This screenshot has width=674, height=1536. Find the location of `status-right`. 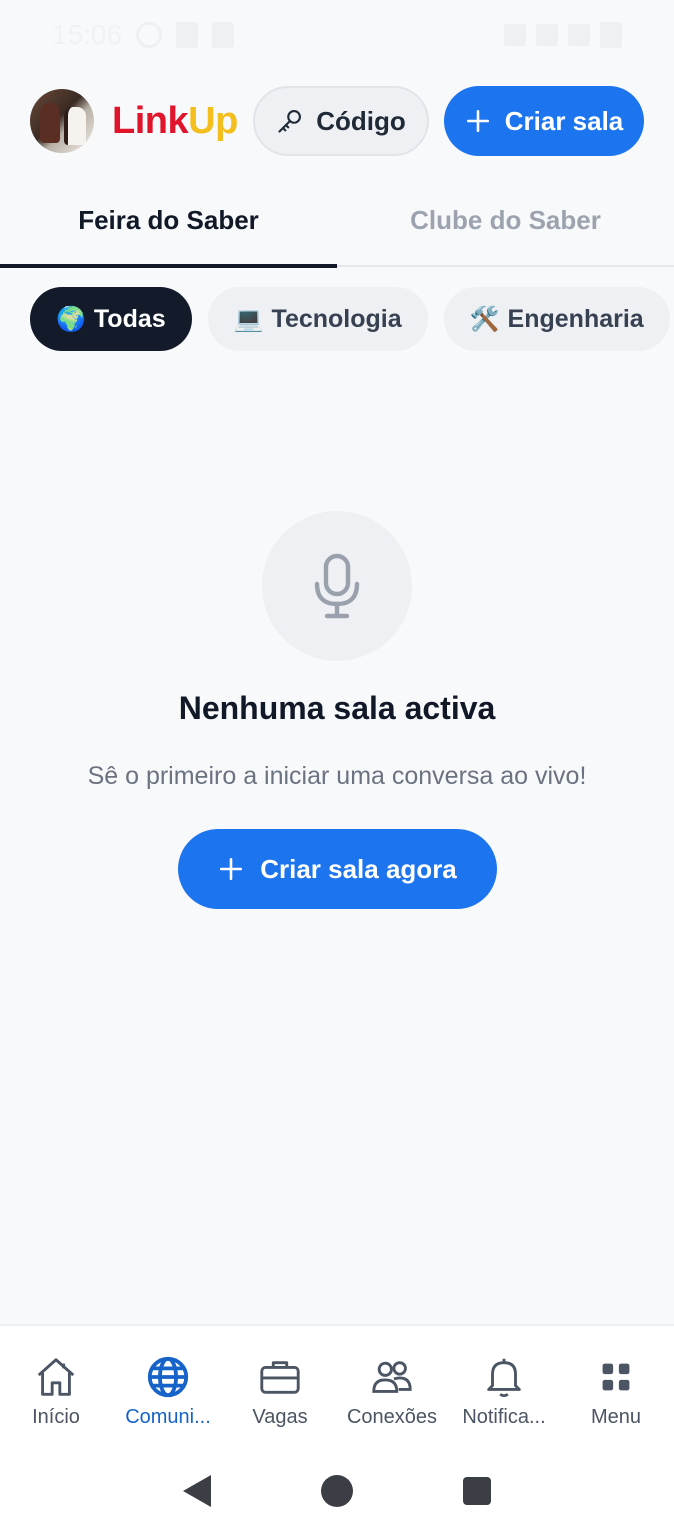

status-right is located at coordinates (563, 35).